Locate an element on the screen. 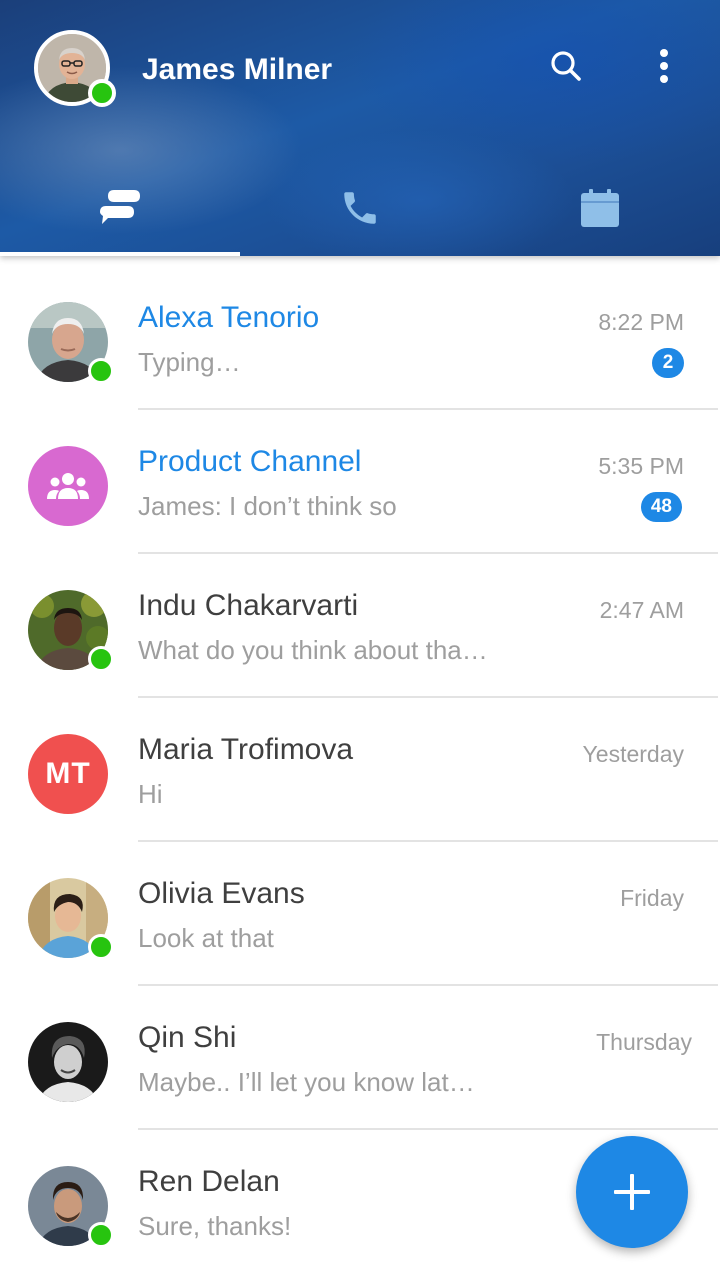  contact-name: Olivia Evans is located at coordinates (221, 893).